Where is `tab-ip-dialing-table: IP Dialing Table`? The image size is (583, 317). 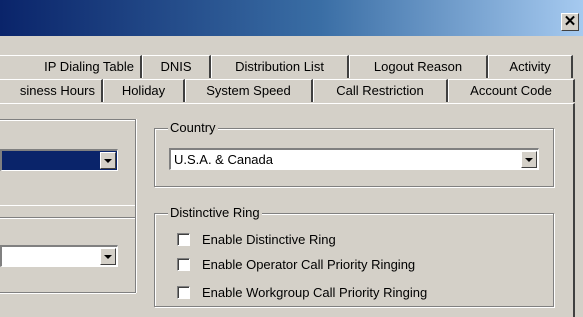
tab-ip-dialing-table: IP Dialing Table is located at coordinates (71, 66).